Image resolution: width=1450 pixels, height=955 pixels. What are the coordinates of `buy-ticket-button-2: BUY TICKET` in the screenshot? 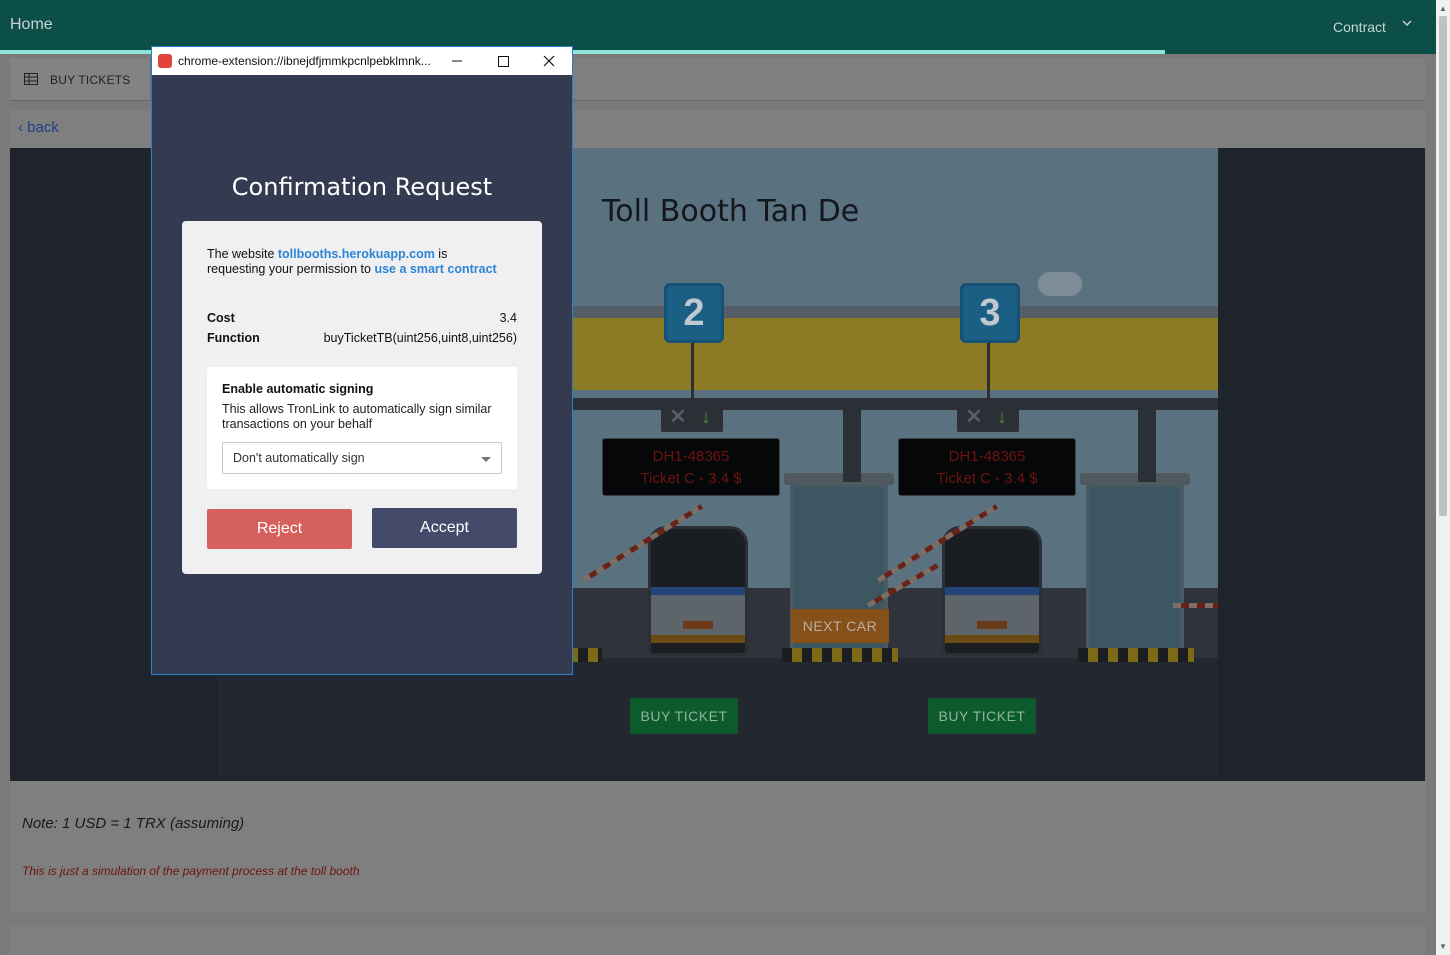 It's located at (684, 716).